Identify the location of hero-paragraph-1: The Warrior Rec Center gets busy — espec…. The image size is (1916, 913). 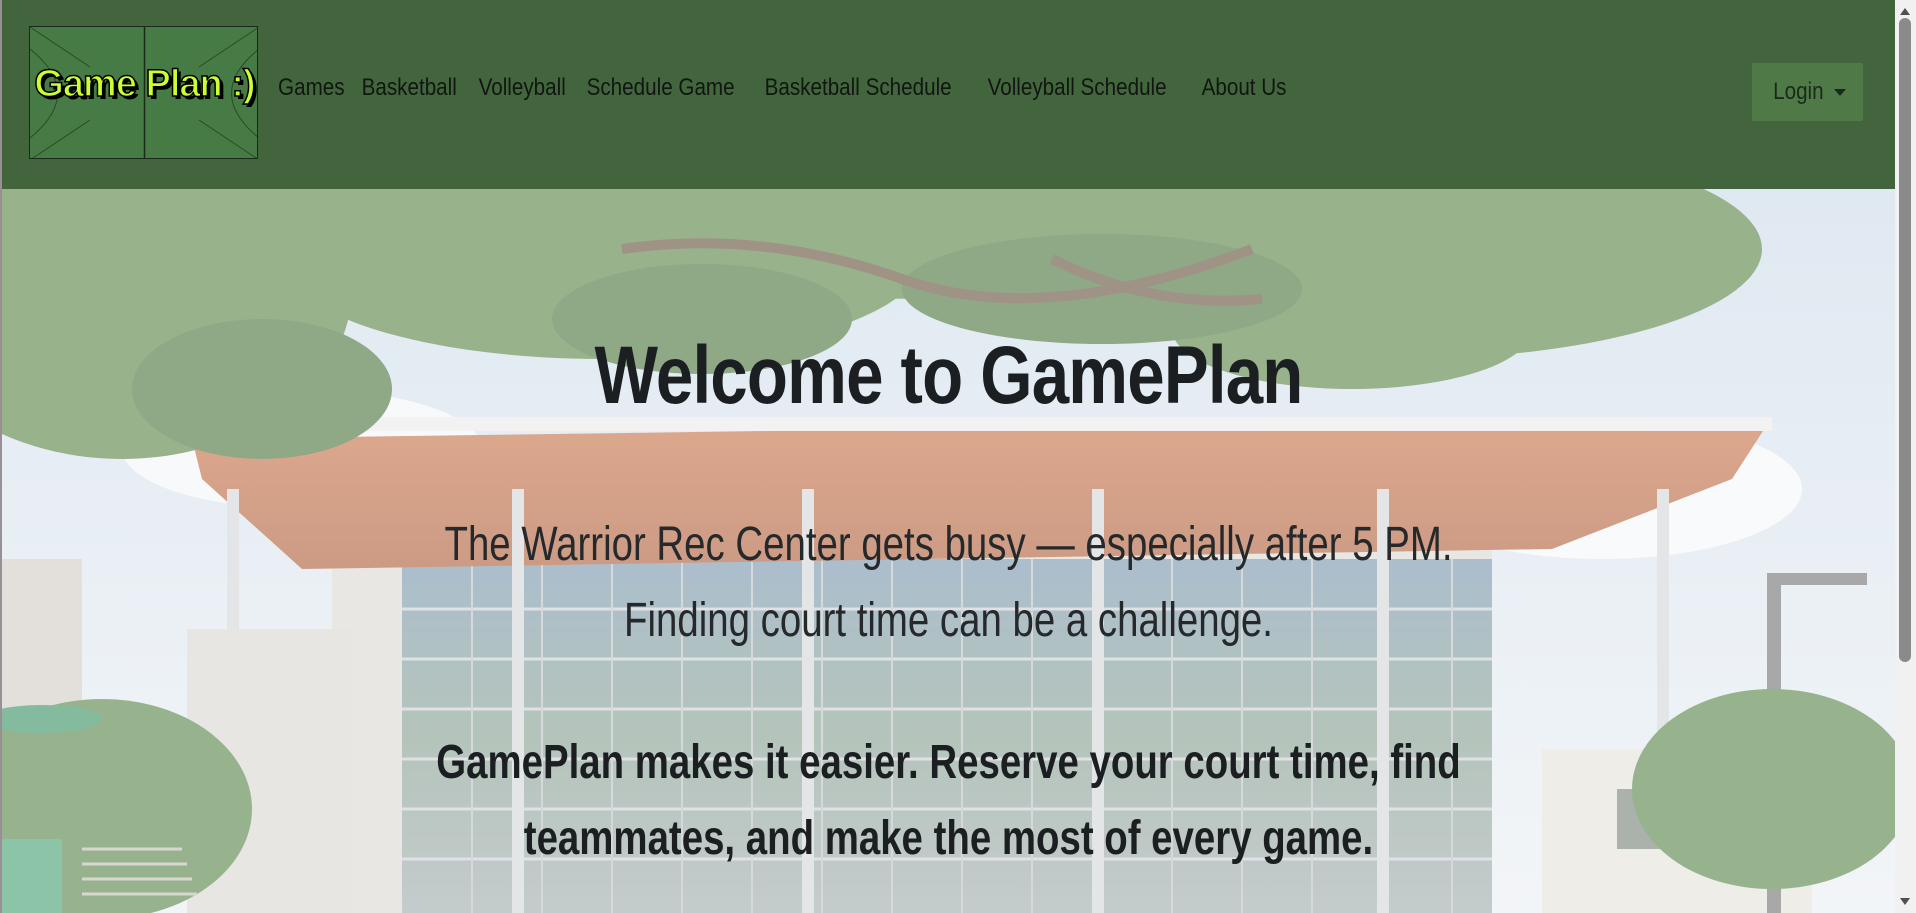
(948, 582).